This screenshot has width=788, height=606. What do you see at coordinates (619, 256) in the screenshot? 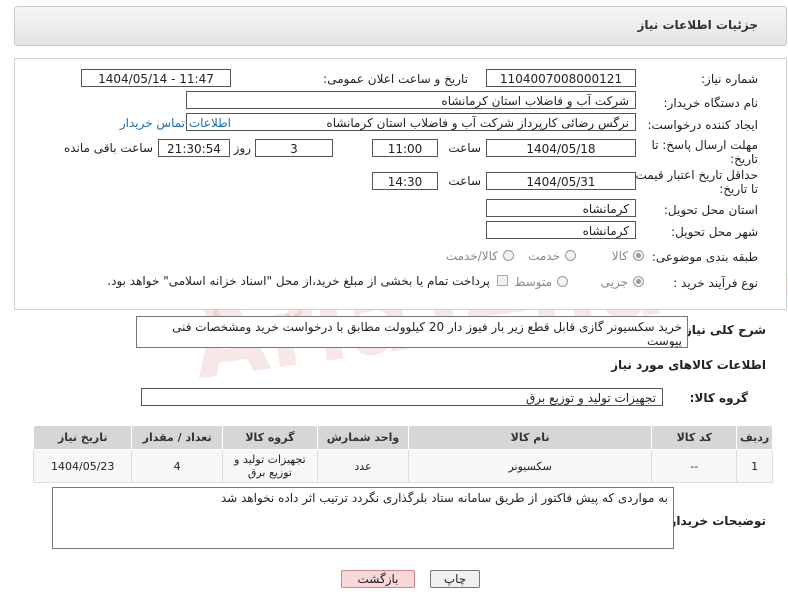
I see `category-goods-label: کالا` at bounding box center [619, 256].